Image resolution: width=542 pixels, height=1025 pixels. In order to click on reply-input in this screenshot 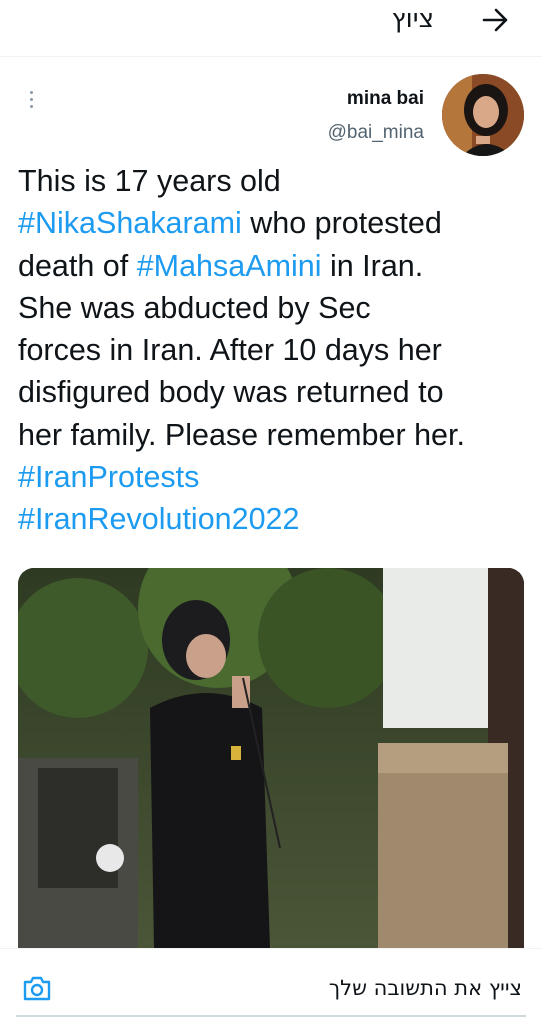, I will do `click(302, 988)`.